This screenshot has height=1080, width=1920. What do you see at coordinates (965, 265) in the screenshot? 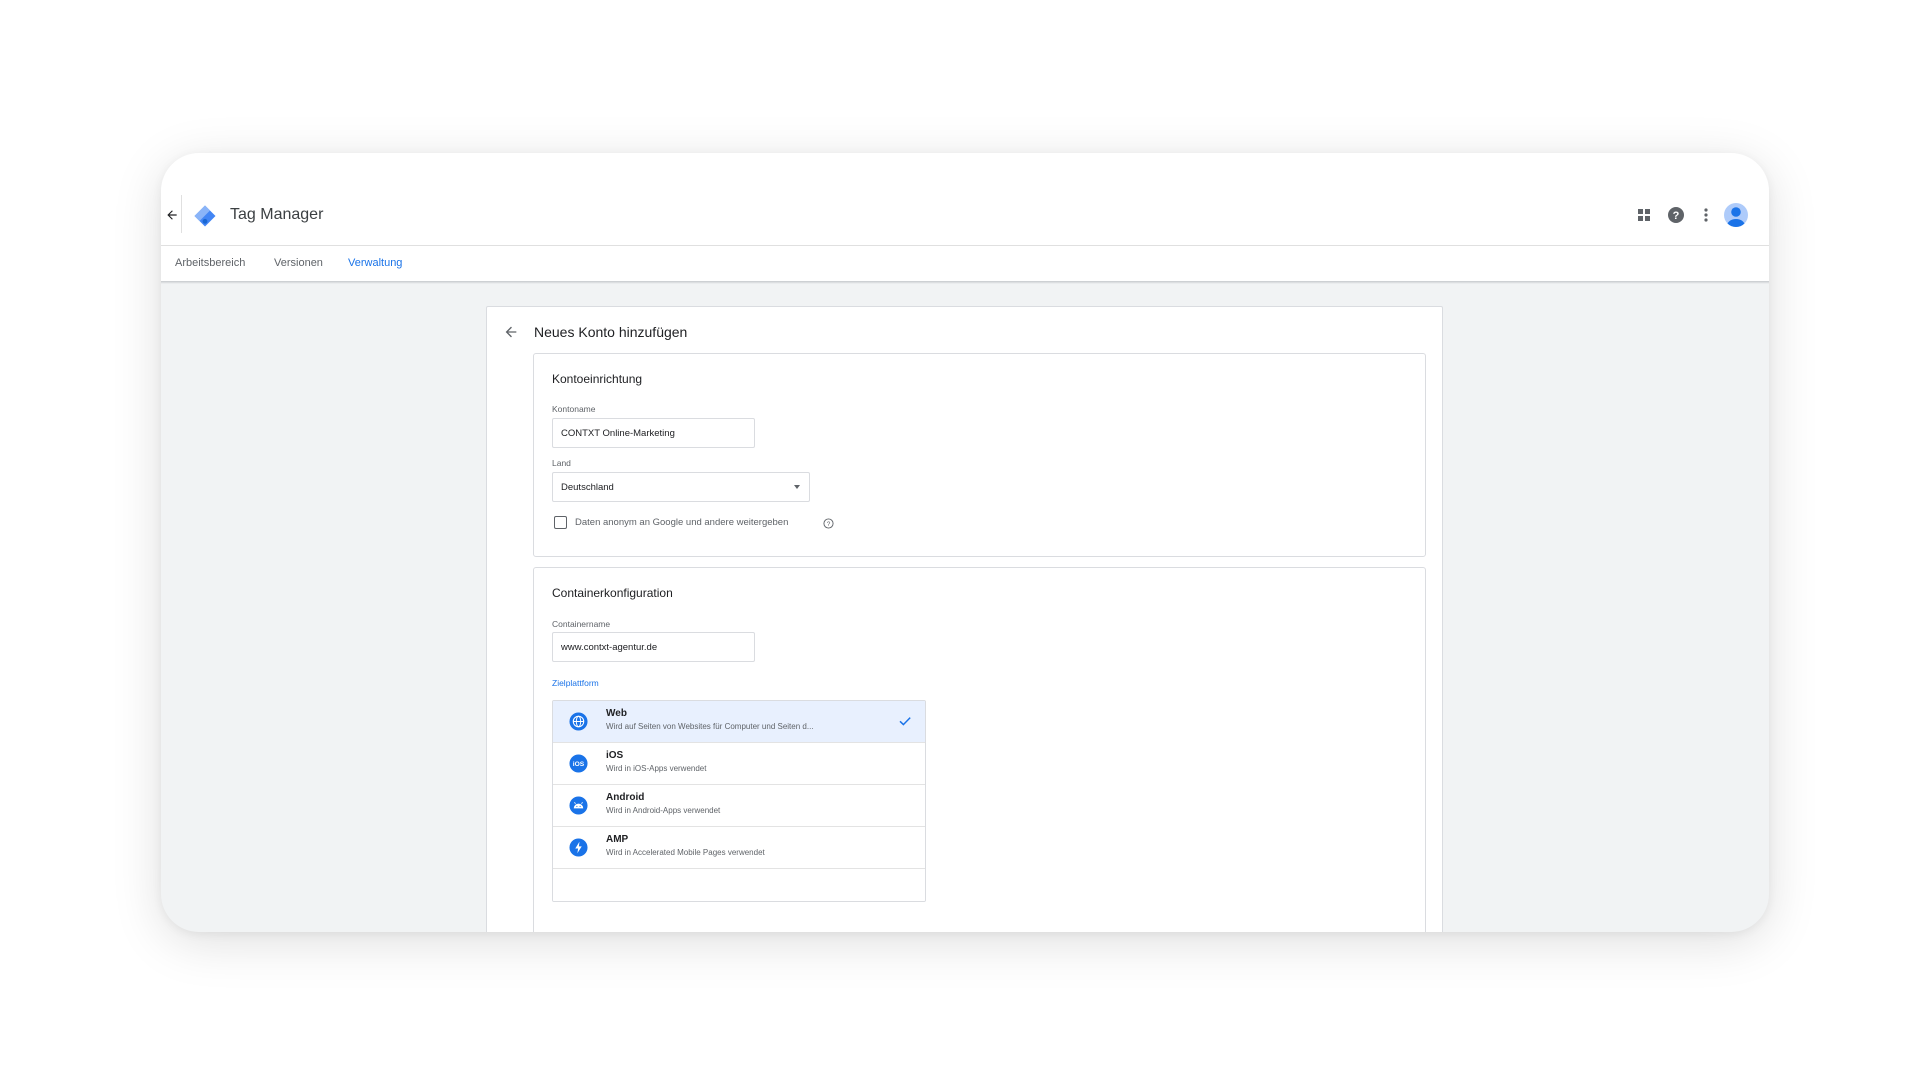
I see `nav-tabs: Arbeitsbereich Versionen Verwaltung` at bounding box center [965, 265].